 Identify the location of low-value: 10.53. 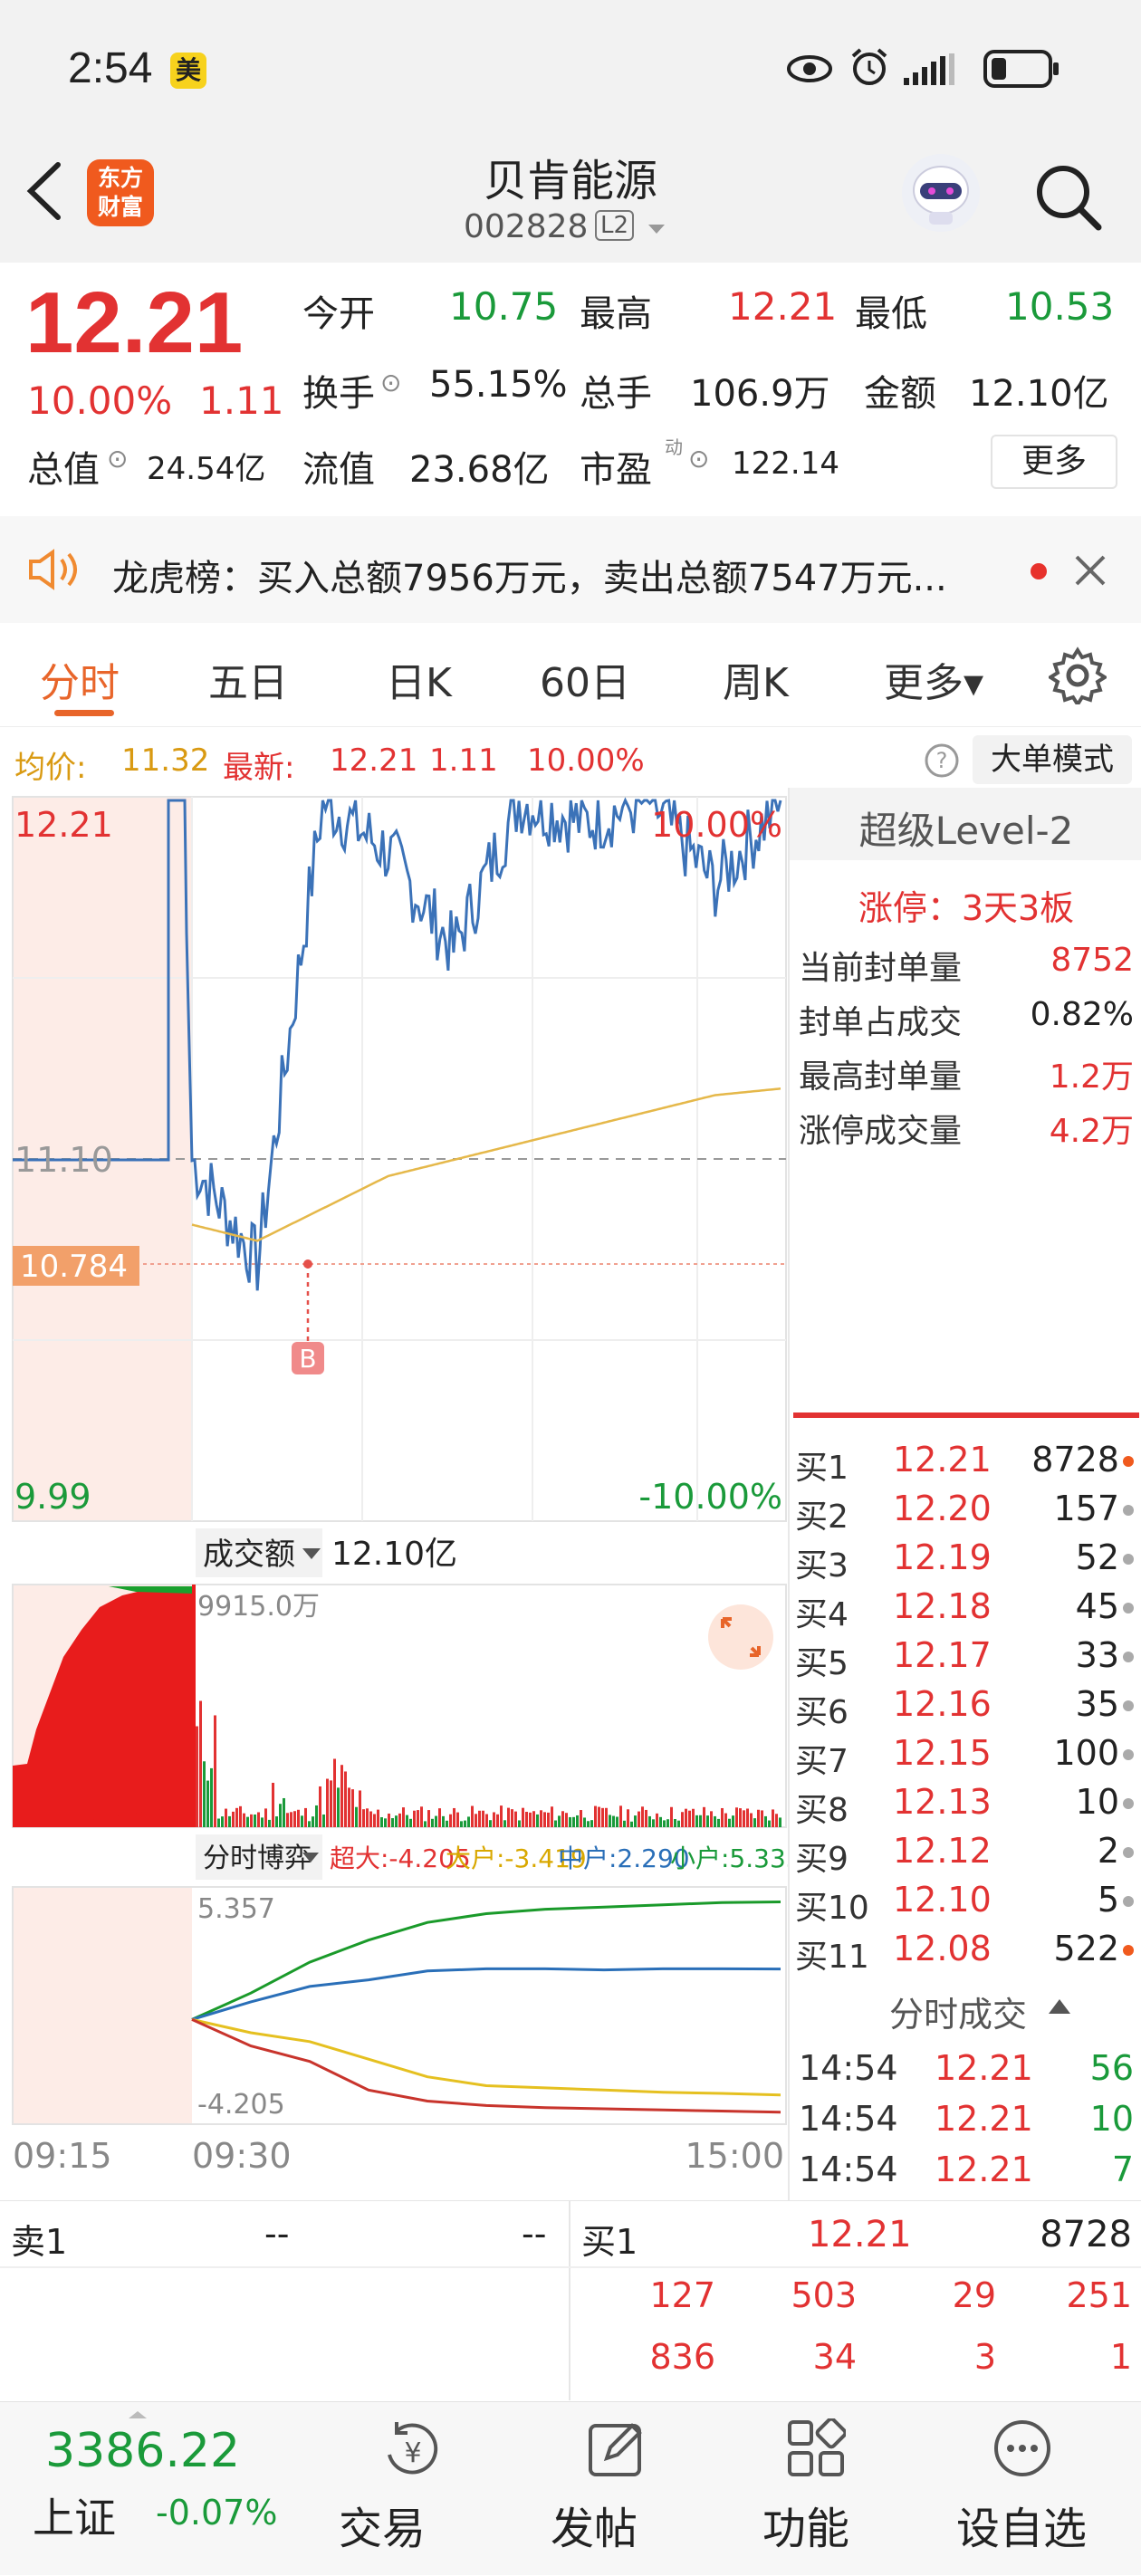
(1060, 306).